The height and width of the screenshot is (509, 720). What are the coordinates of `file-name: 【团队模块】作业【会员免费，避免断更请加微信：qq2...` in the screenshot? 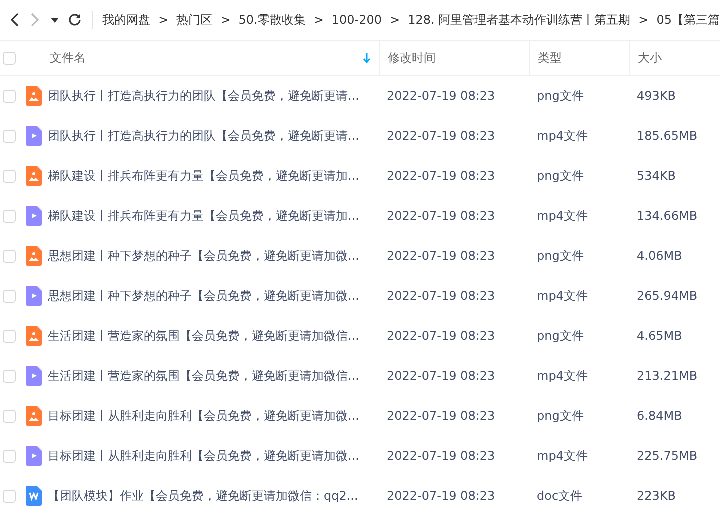 It's located at (213, 496).